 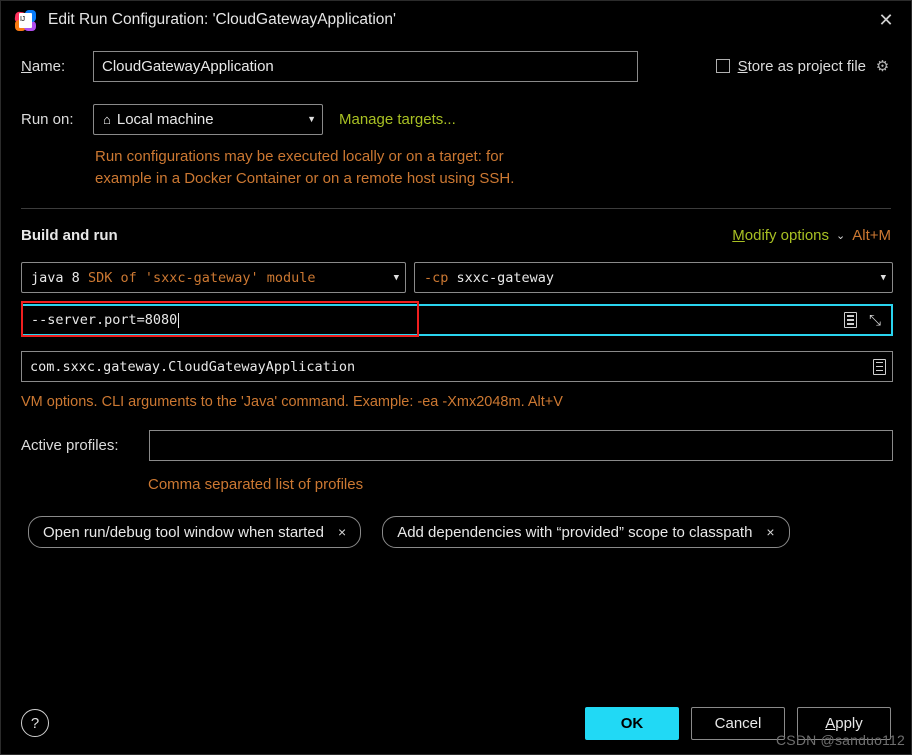 I want to click on run-on-label: Run on:, so click(x=47, y=119).